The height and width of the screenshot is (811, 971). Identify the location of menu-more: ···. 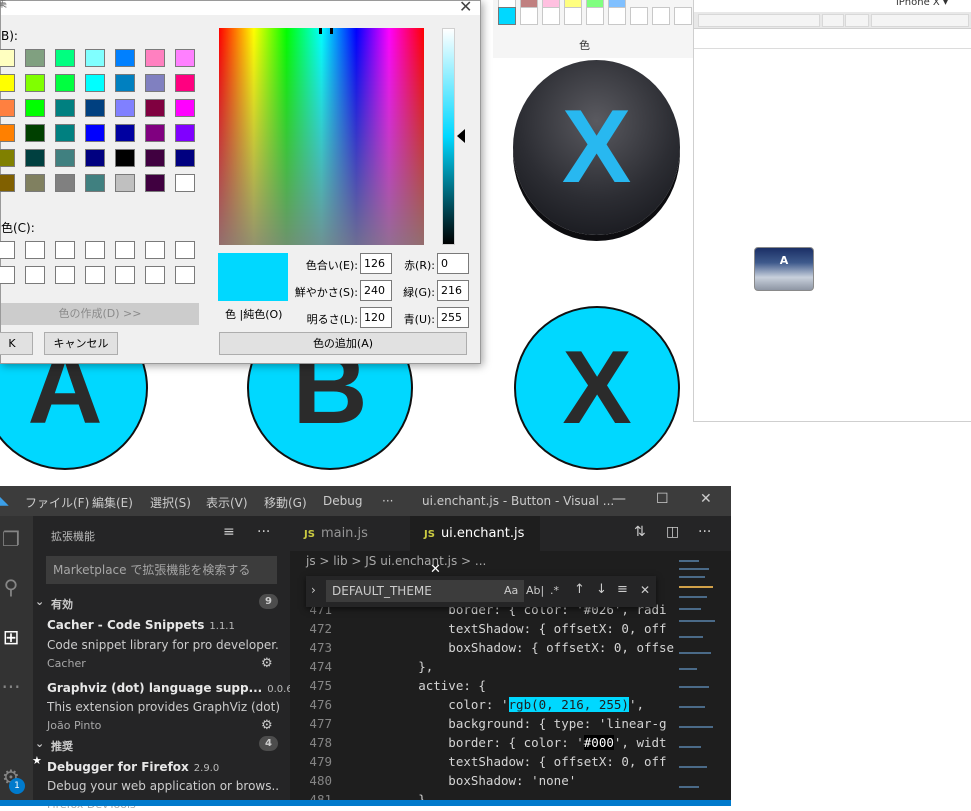
(387, 501).